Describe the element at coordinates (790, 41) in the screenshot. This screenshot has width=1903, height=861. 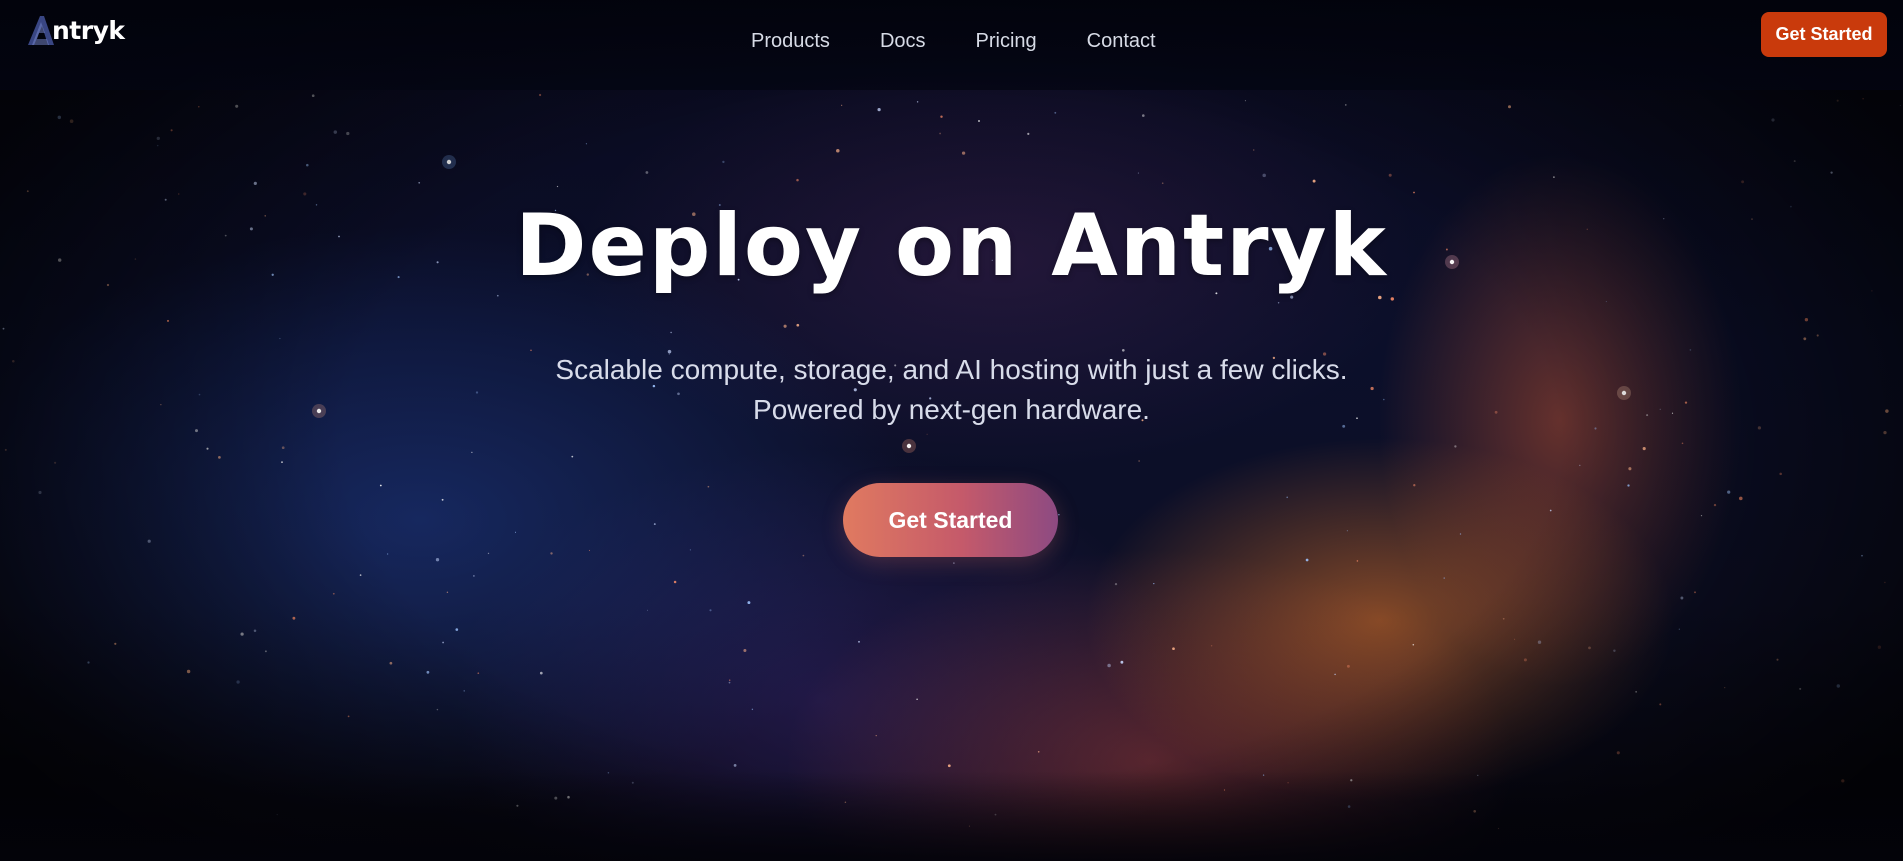
I see `nav-link-products: Products` at that location.